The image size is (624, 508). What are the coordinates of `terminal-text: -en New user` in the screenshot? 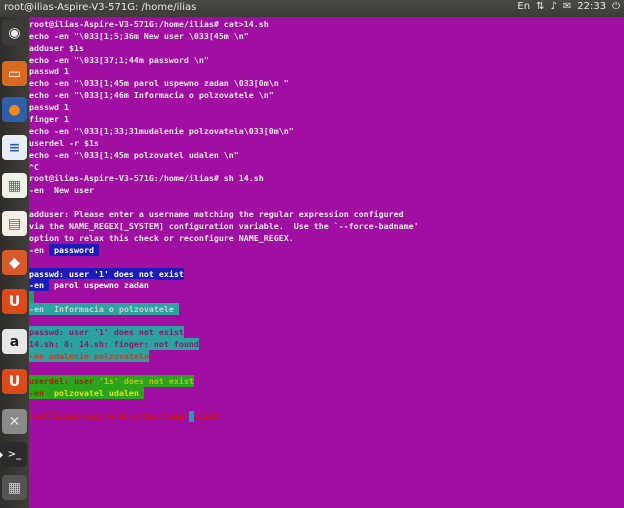 It's located at (61, 190).